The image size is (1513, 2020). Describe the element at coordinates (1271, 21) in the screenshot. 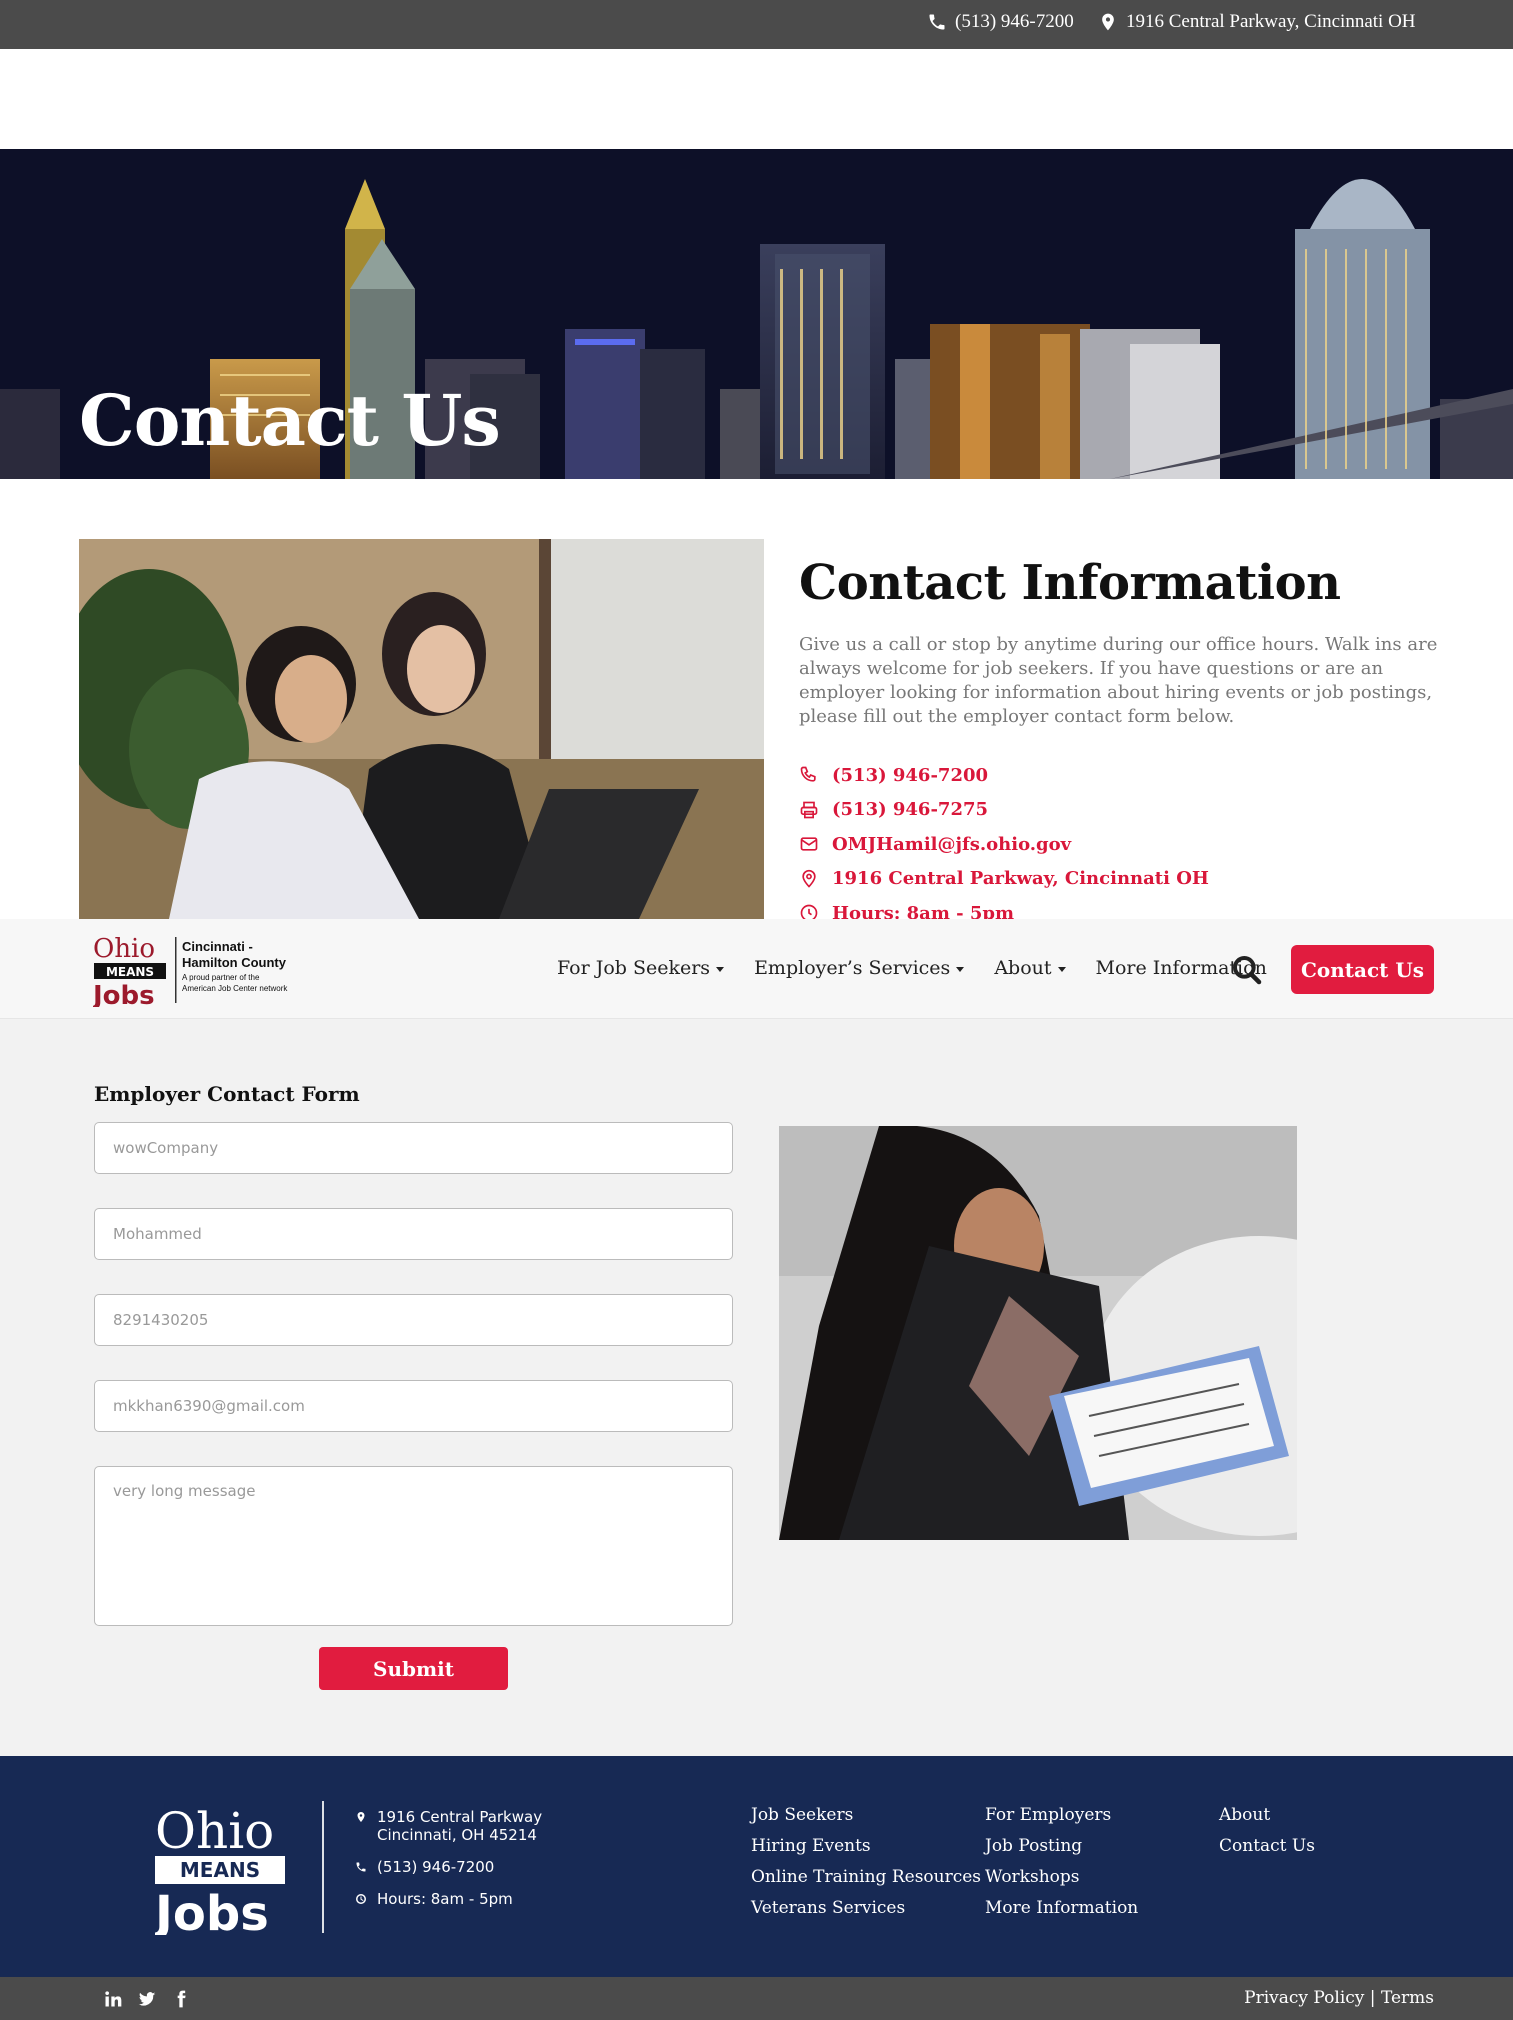

I see `topbar-address-text: 1916 Central Parkway, Cincinnati OH` at that location.